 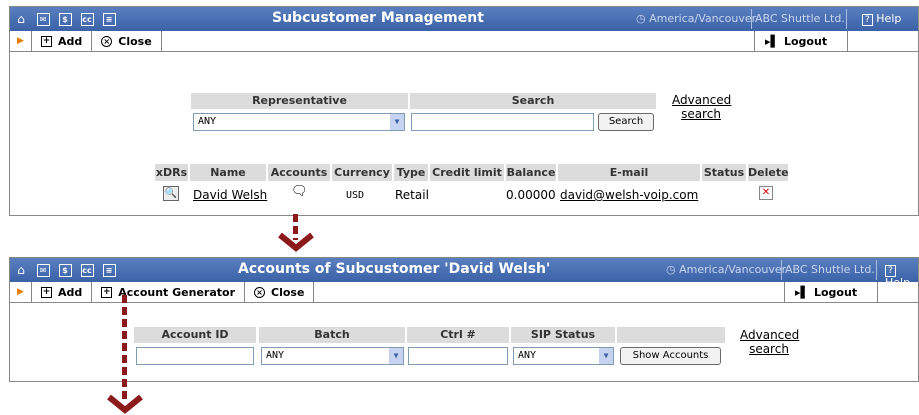 I want to click on col-email: E-mail, so click(x=629, y=172).